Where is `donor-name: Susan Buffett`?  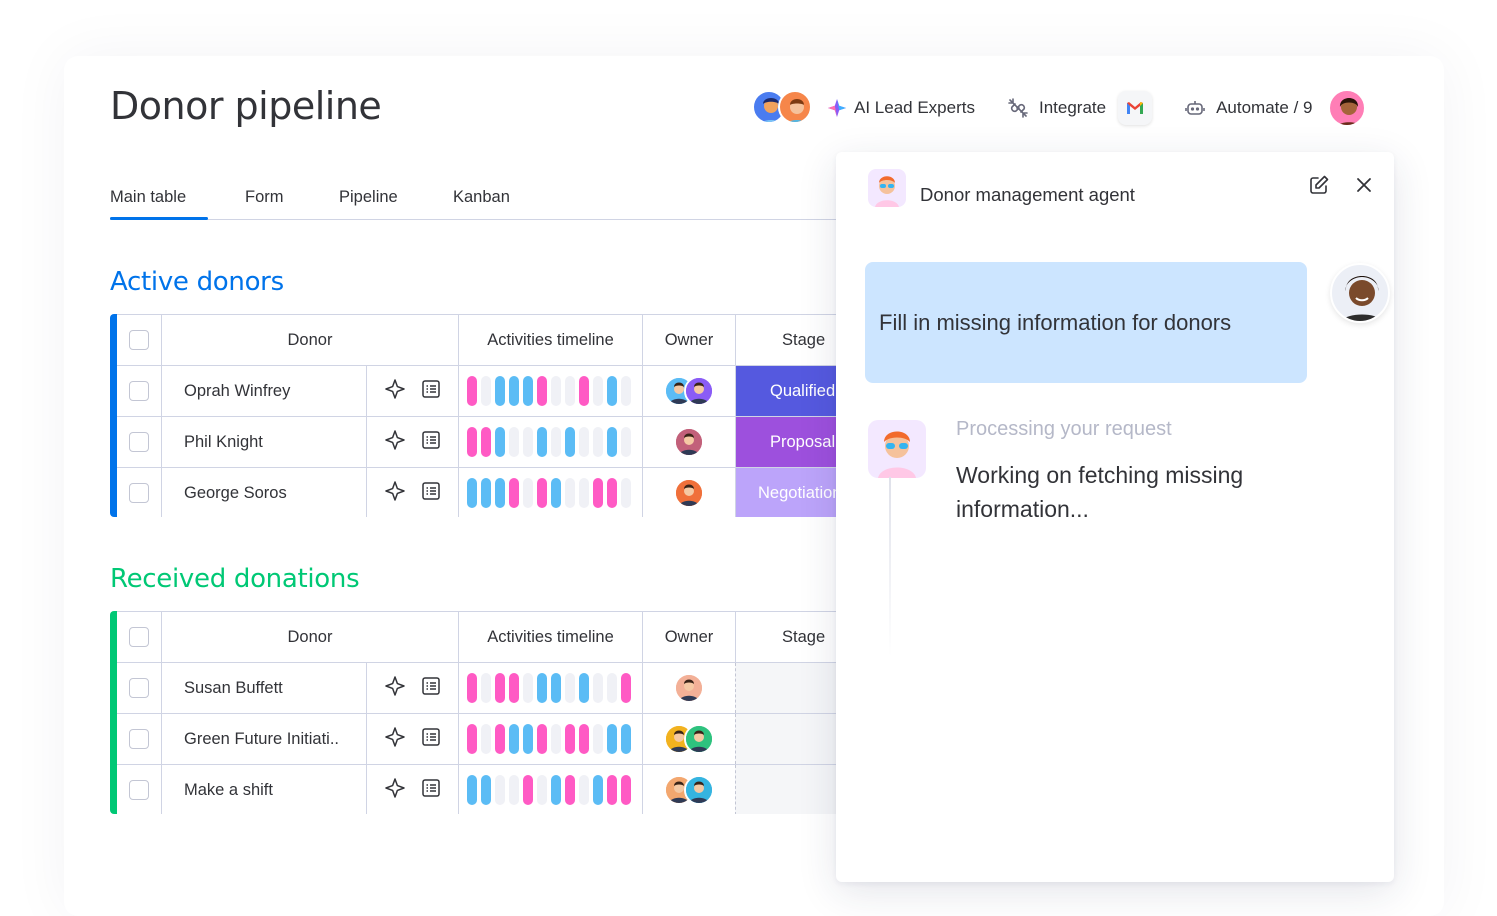
donor-name: Susan Buffett is located at coordinates (263, 688).